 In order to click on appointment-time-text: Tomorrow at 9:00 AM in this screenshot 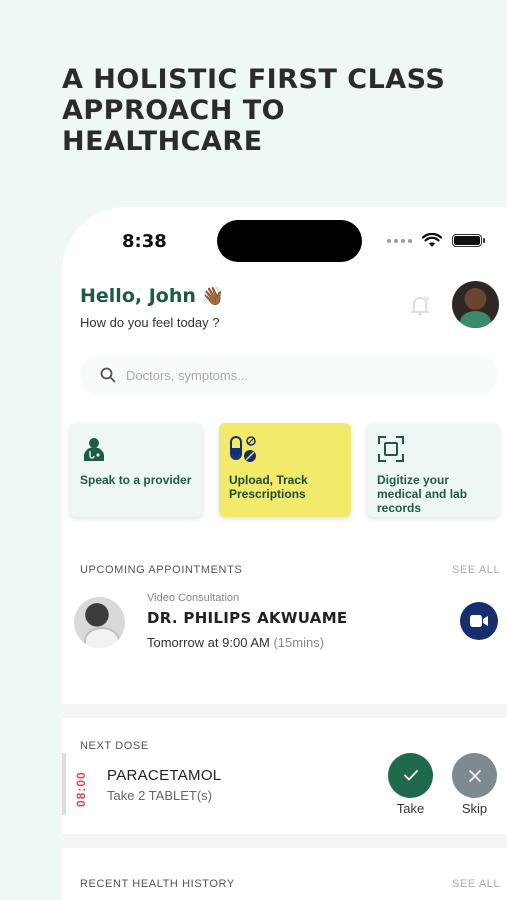, I will do `click(208, 642)`.